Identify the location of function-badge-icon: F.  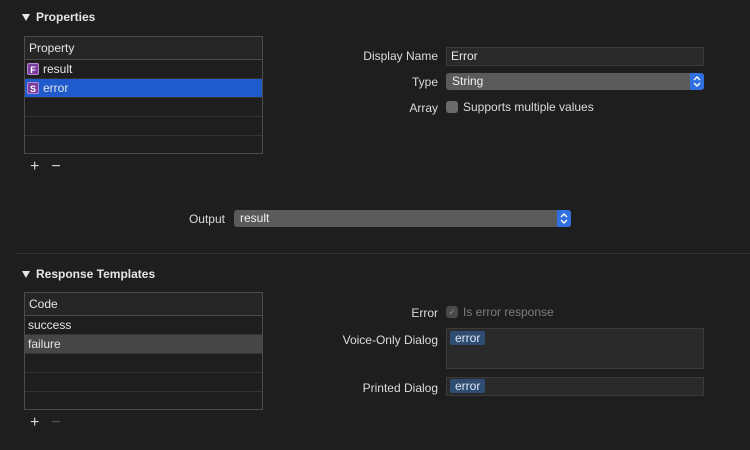
(33, 69).